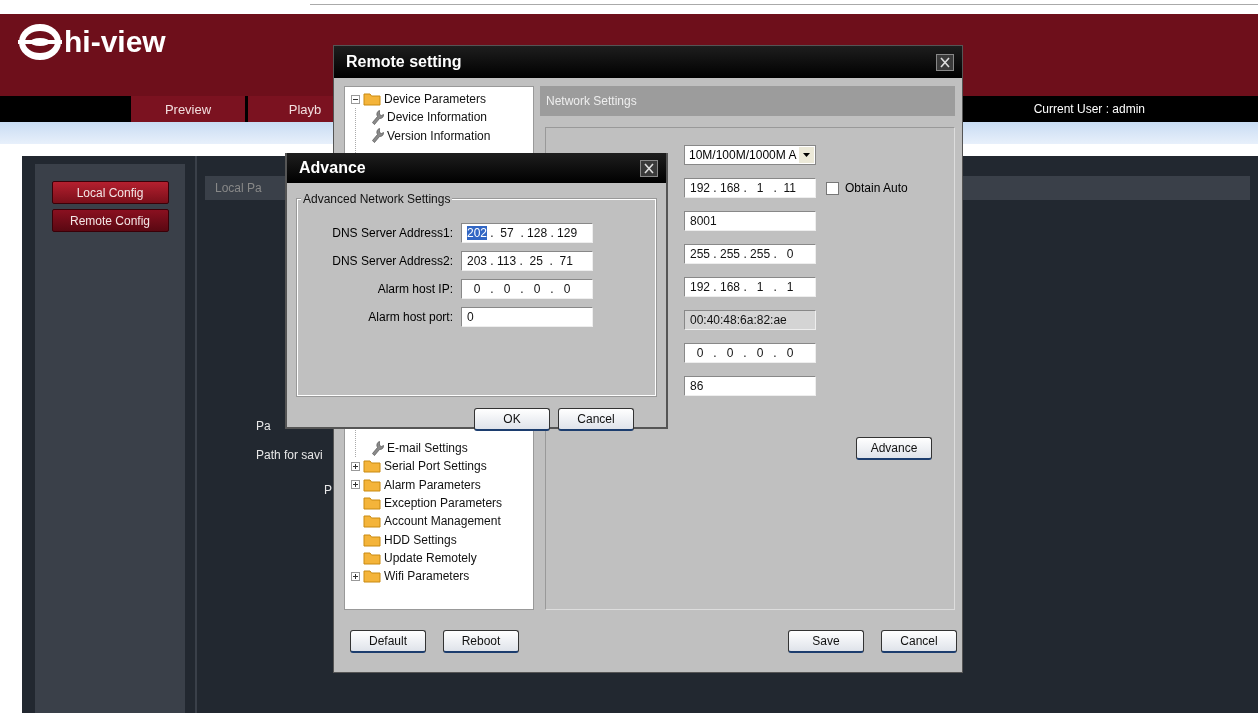  What do you see at coordinates (404, 62) in the screenshot?
I see `dialog-title: Remote setting` at bounding box center [404, 62].